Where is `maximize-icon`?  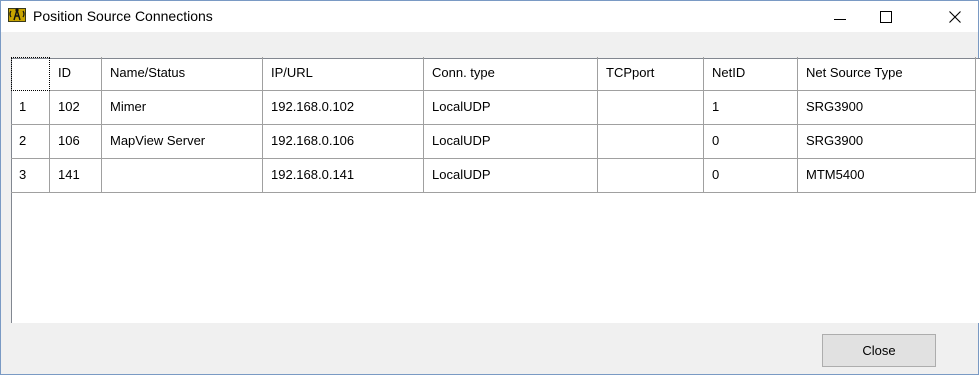
maximize-icon is located at coordinates (886, 16).